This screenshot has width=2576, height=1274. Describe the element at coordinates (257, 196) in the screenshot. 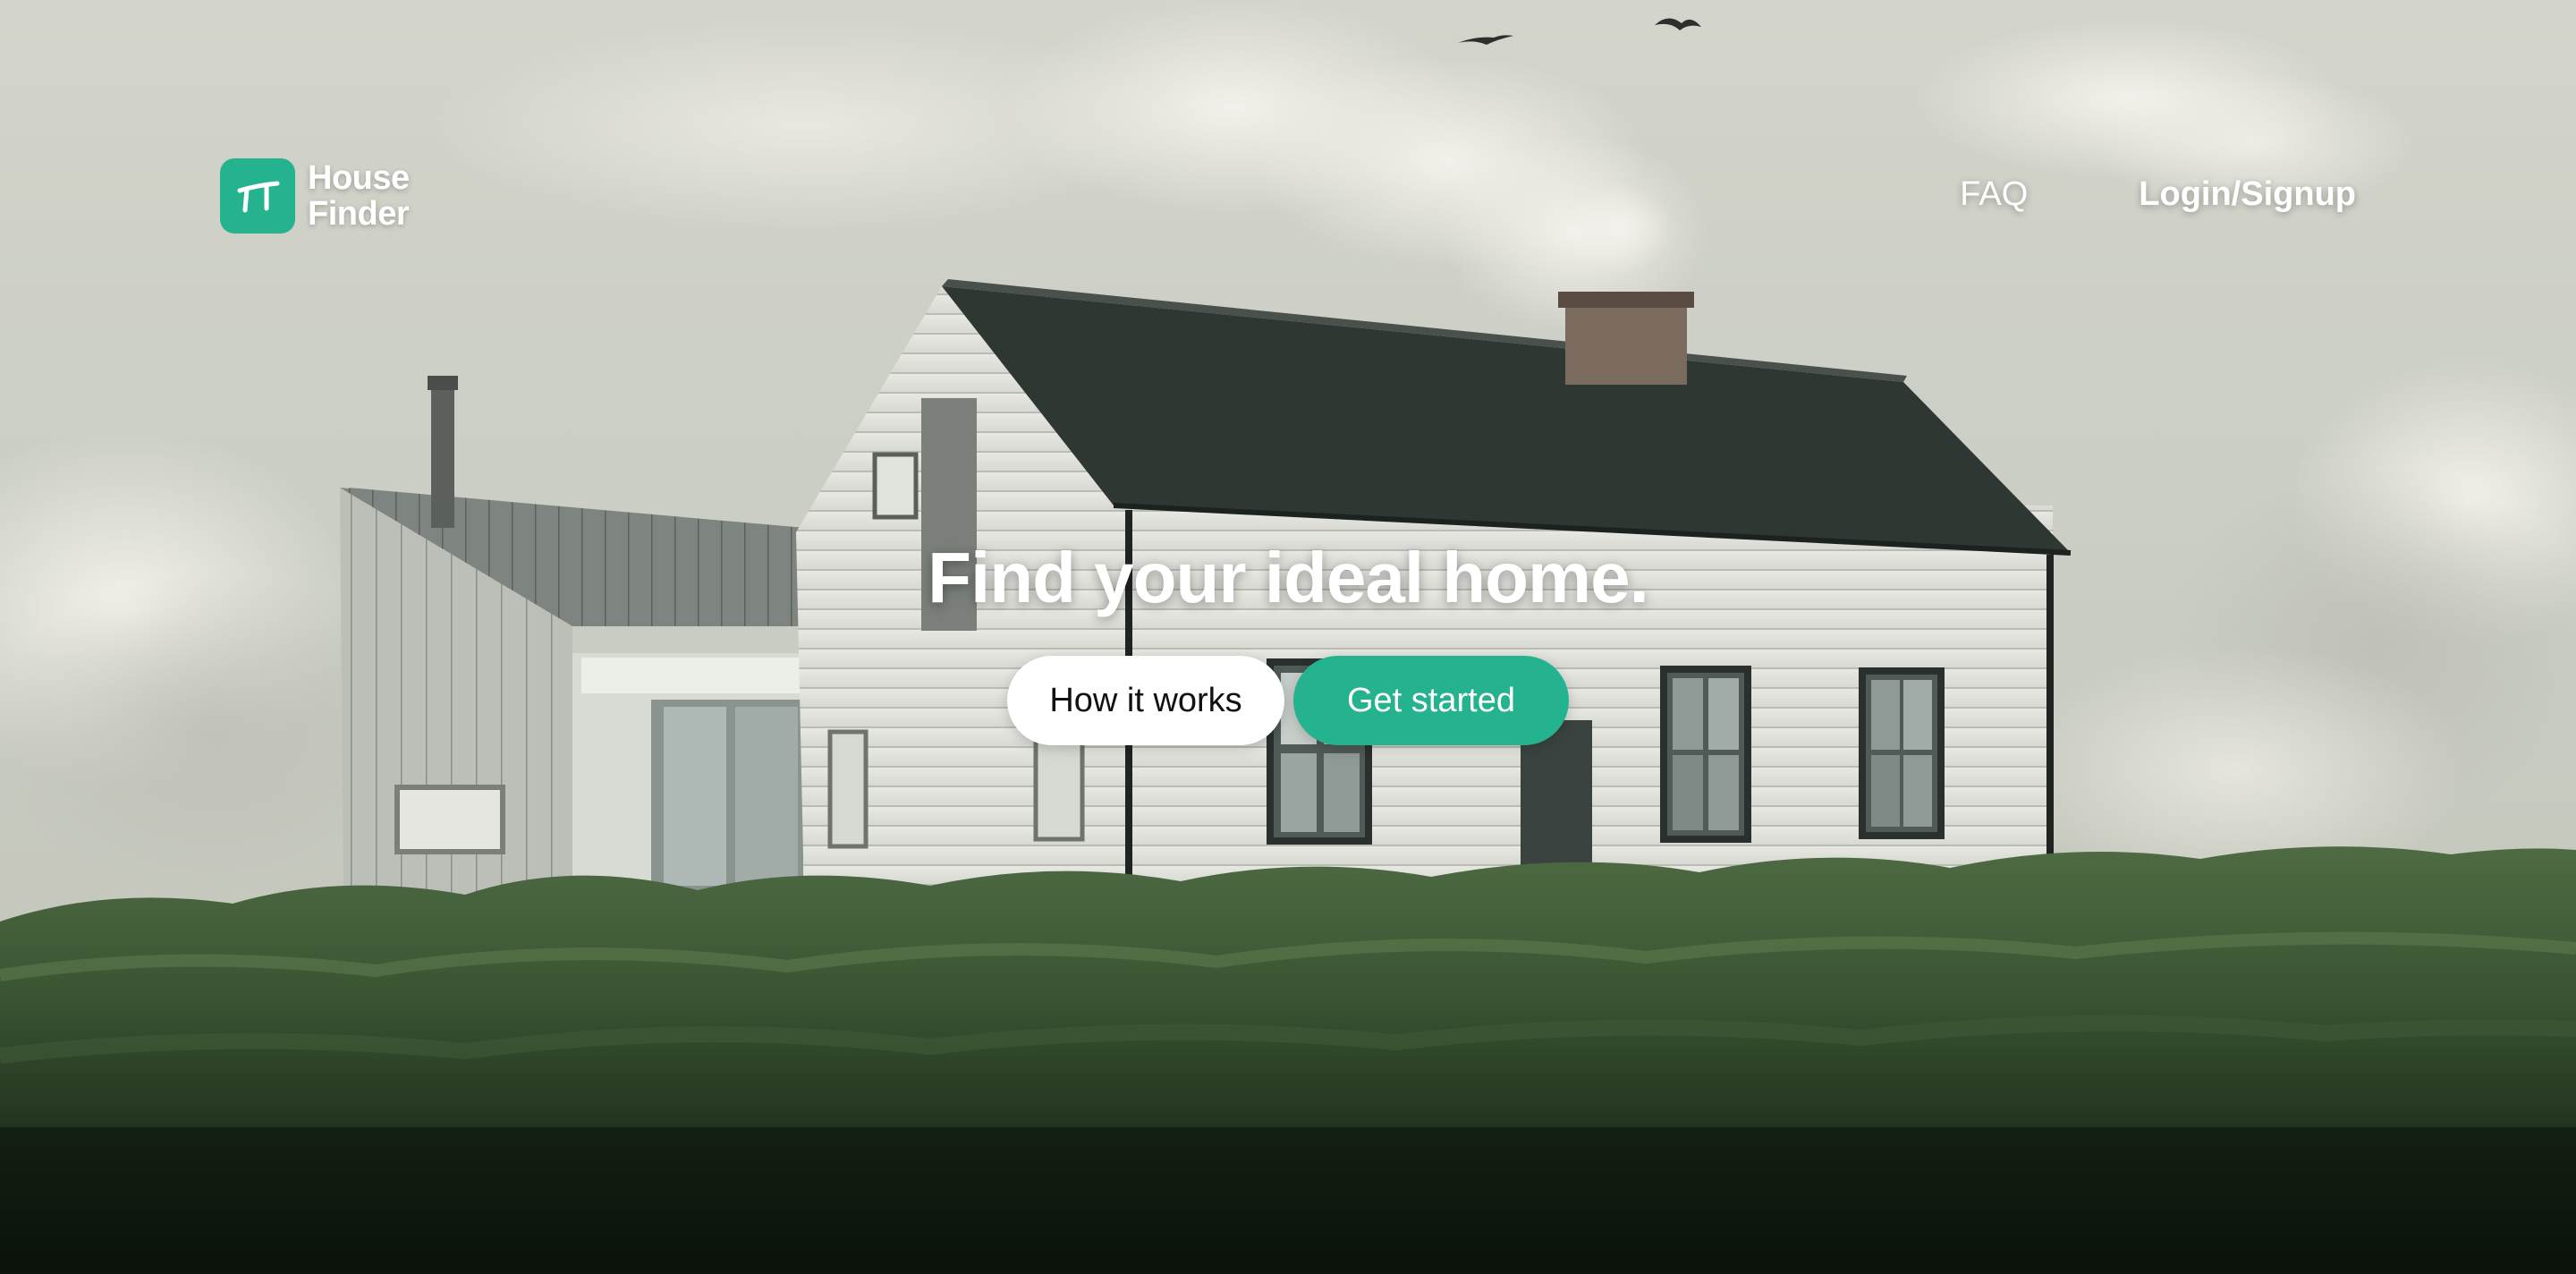

I see `h-monogram-icon` at that location.